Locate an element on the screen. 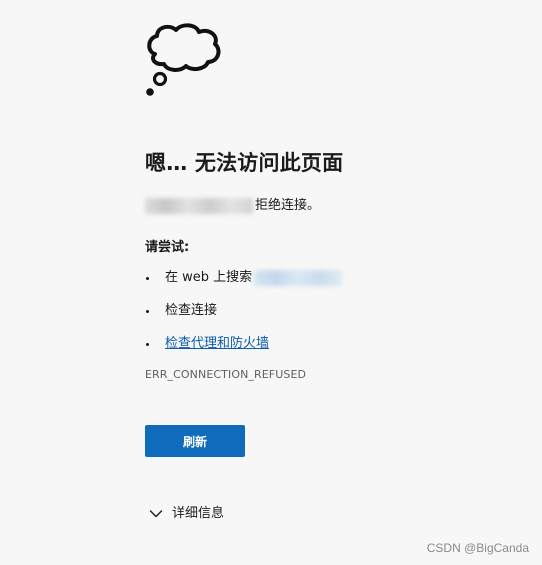 Image resolution: width=542 pixels, height=565 pixels. error-description: 拒绝连接。 is located at coordinates (335, 206).